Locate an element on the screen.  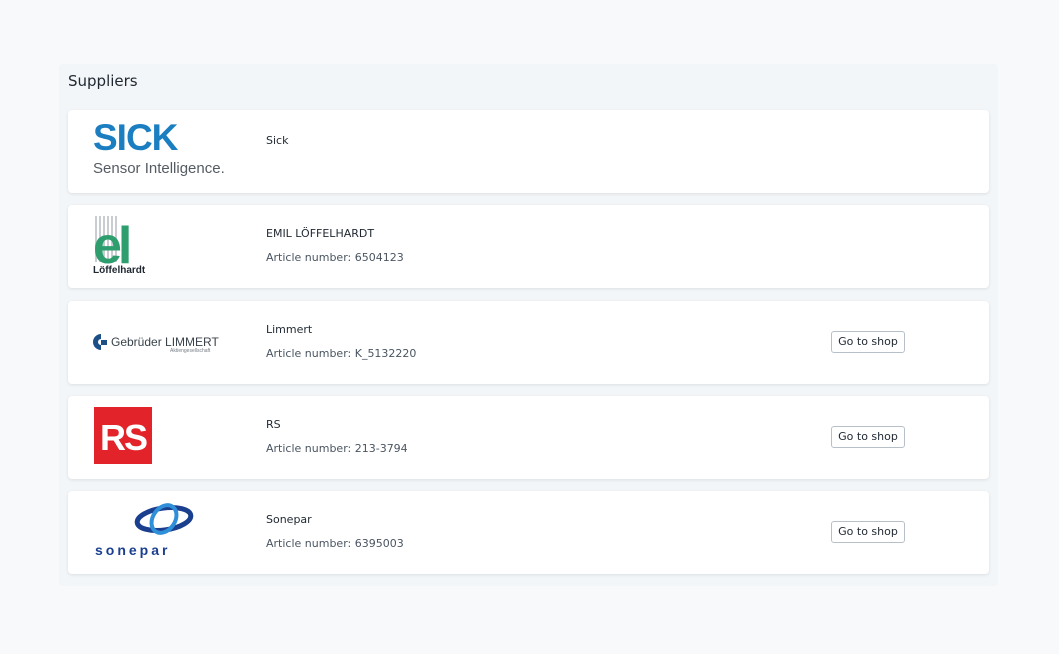
svg-text: RS is located at coordinates (123, 437).